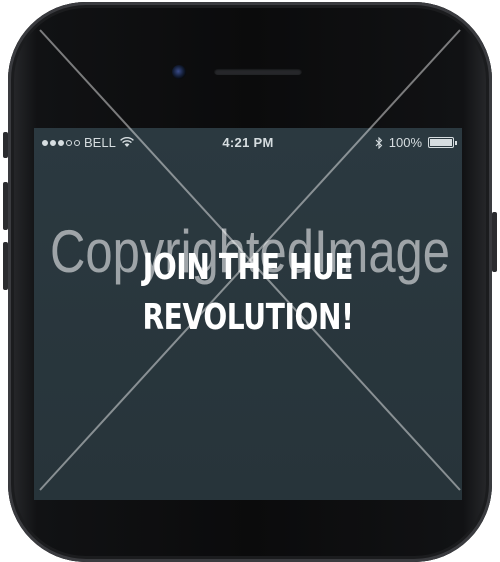  I want to click on status-bar: BELL 4:21 PM 100%, so click(248, 142).